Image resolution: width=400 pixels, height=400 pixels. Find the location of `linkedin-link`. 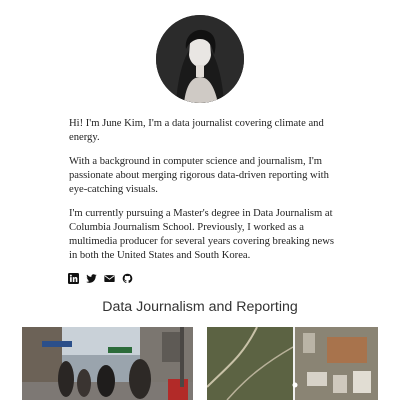

linkedin-link is located at coordinates (73, 278).